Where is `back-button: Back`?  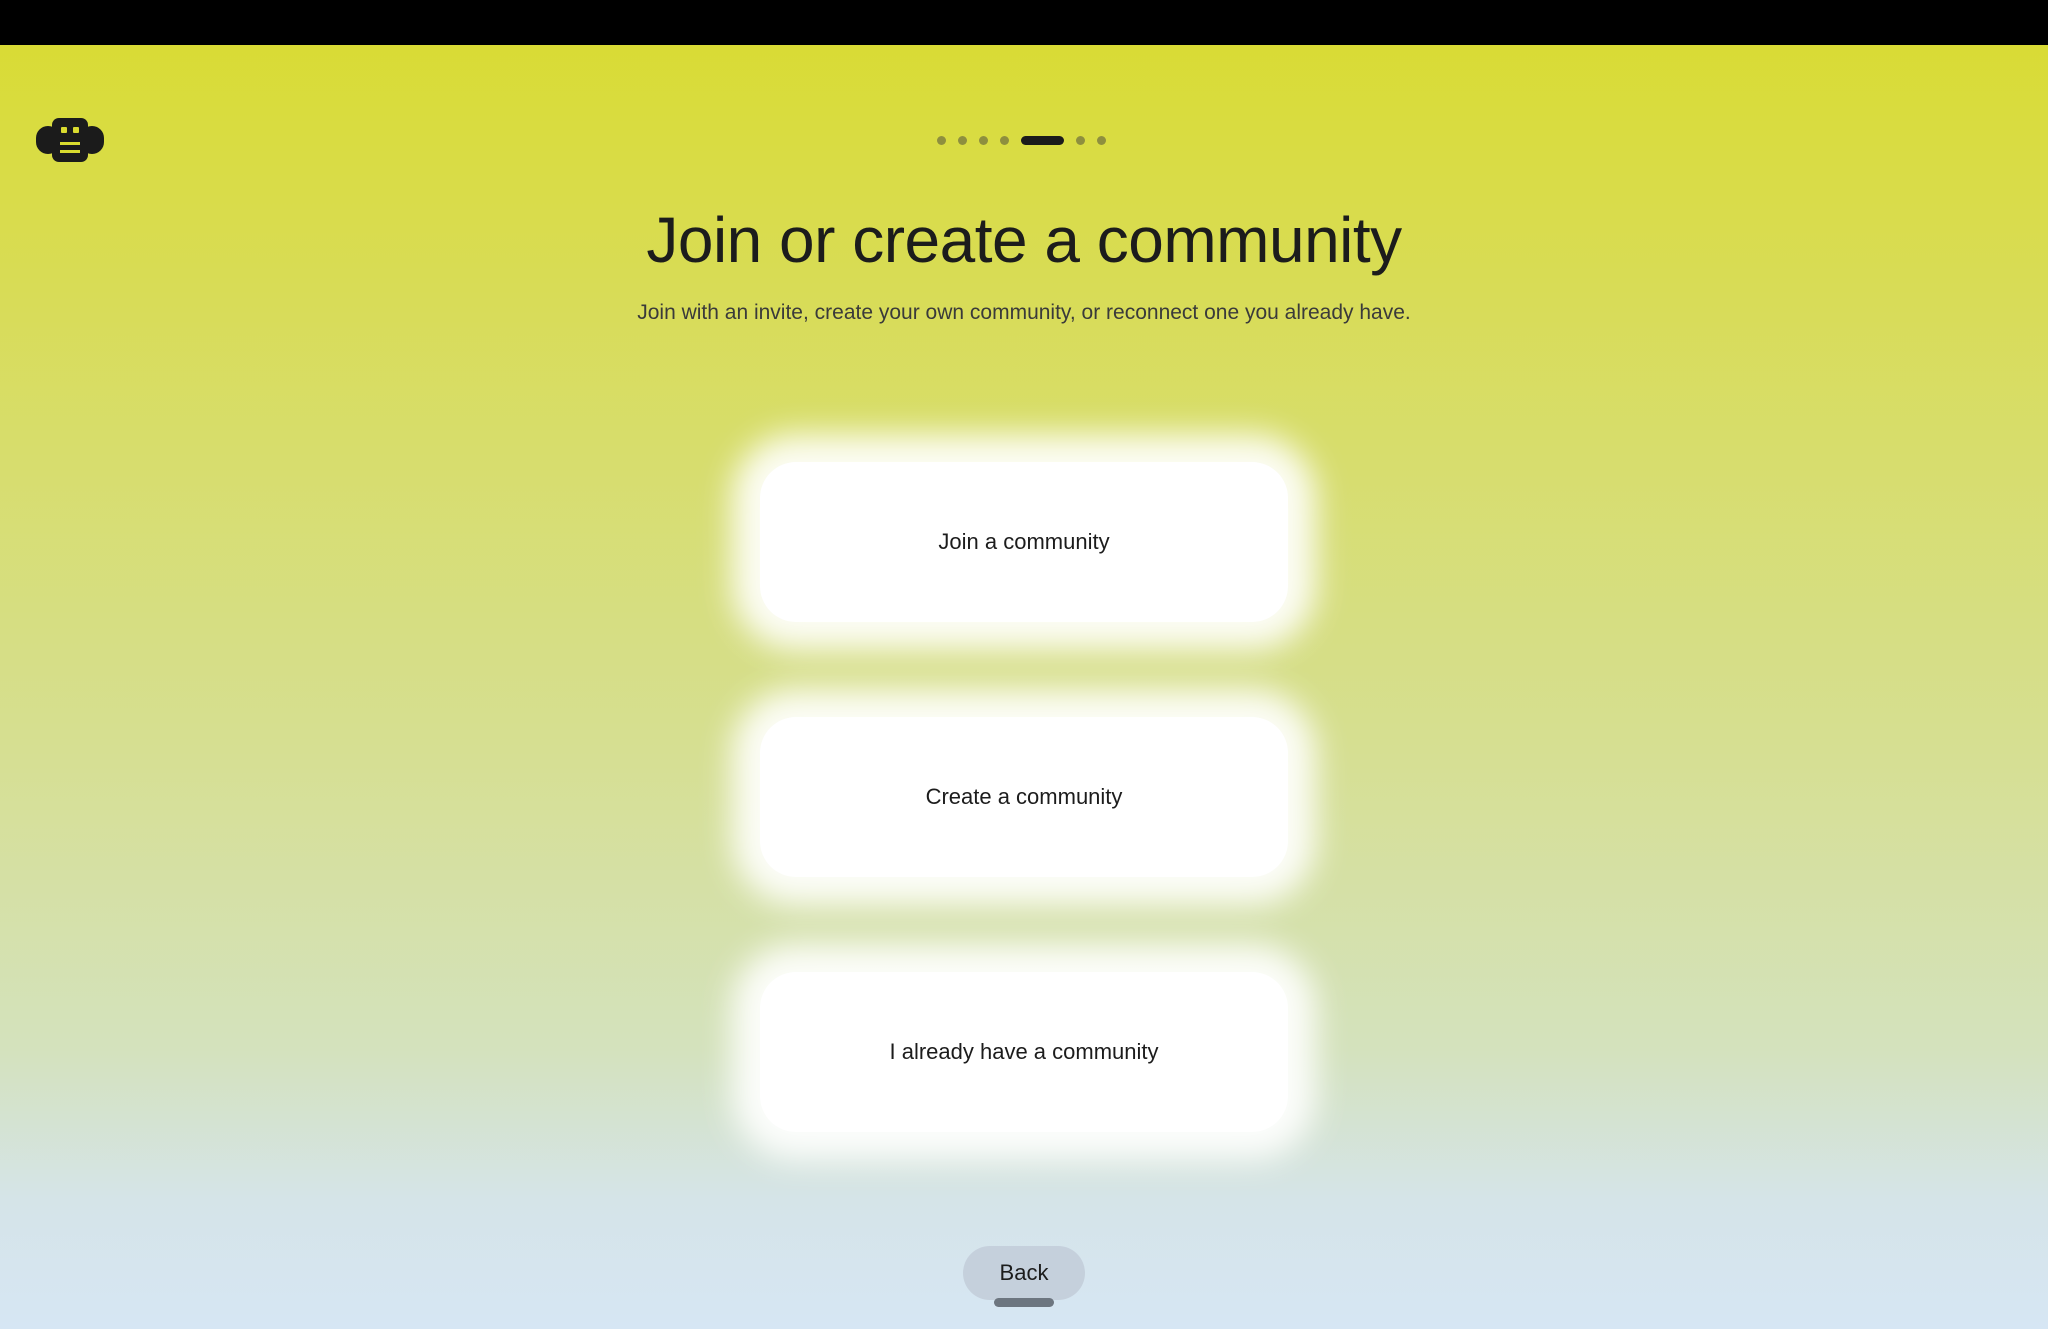 back-button: Back is located at coordinates (1024, 1273).